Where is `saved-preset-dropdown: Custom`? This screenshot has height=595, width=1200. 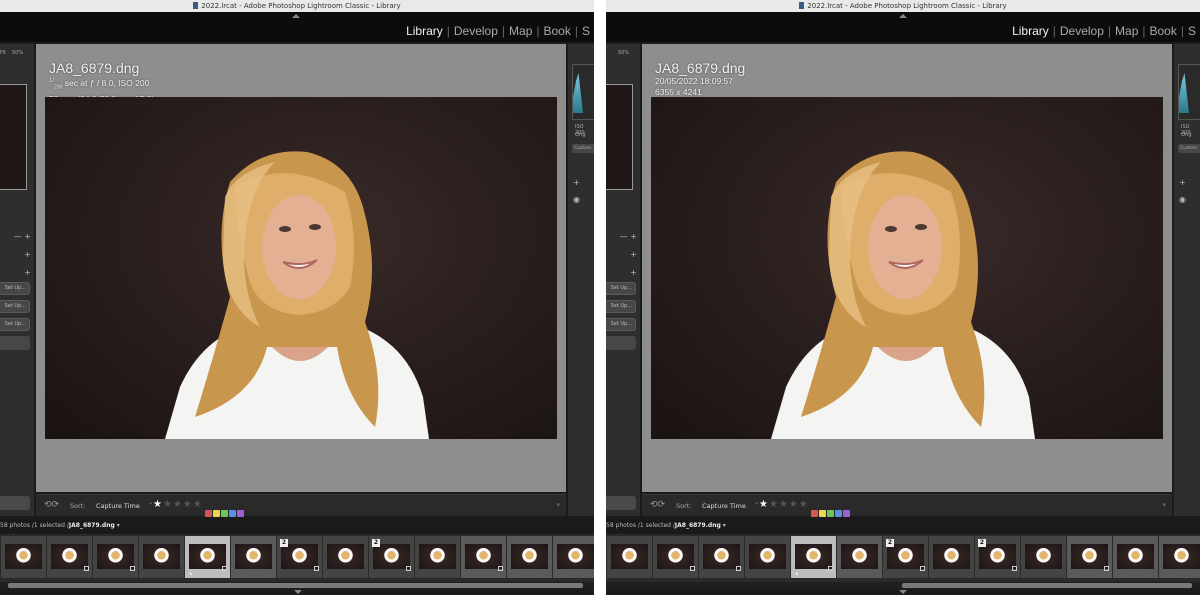 saved-preset-dropdown: Custom is located at coordinates (1189, 148).